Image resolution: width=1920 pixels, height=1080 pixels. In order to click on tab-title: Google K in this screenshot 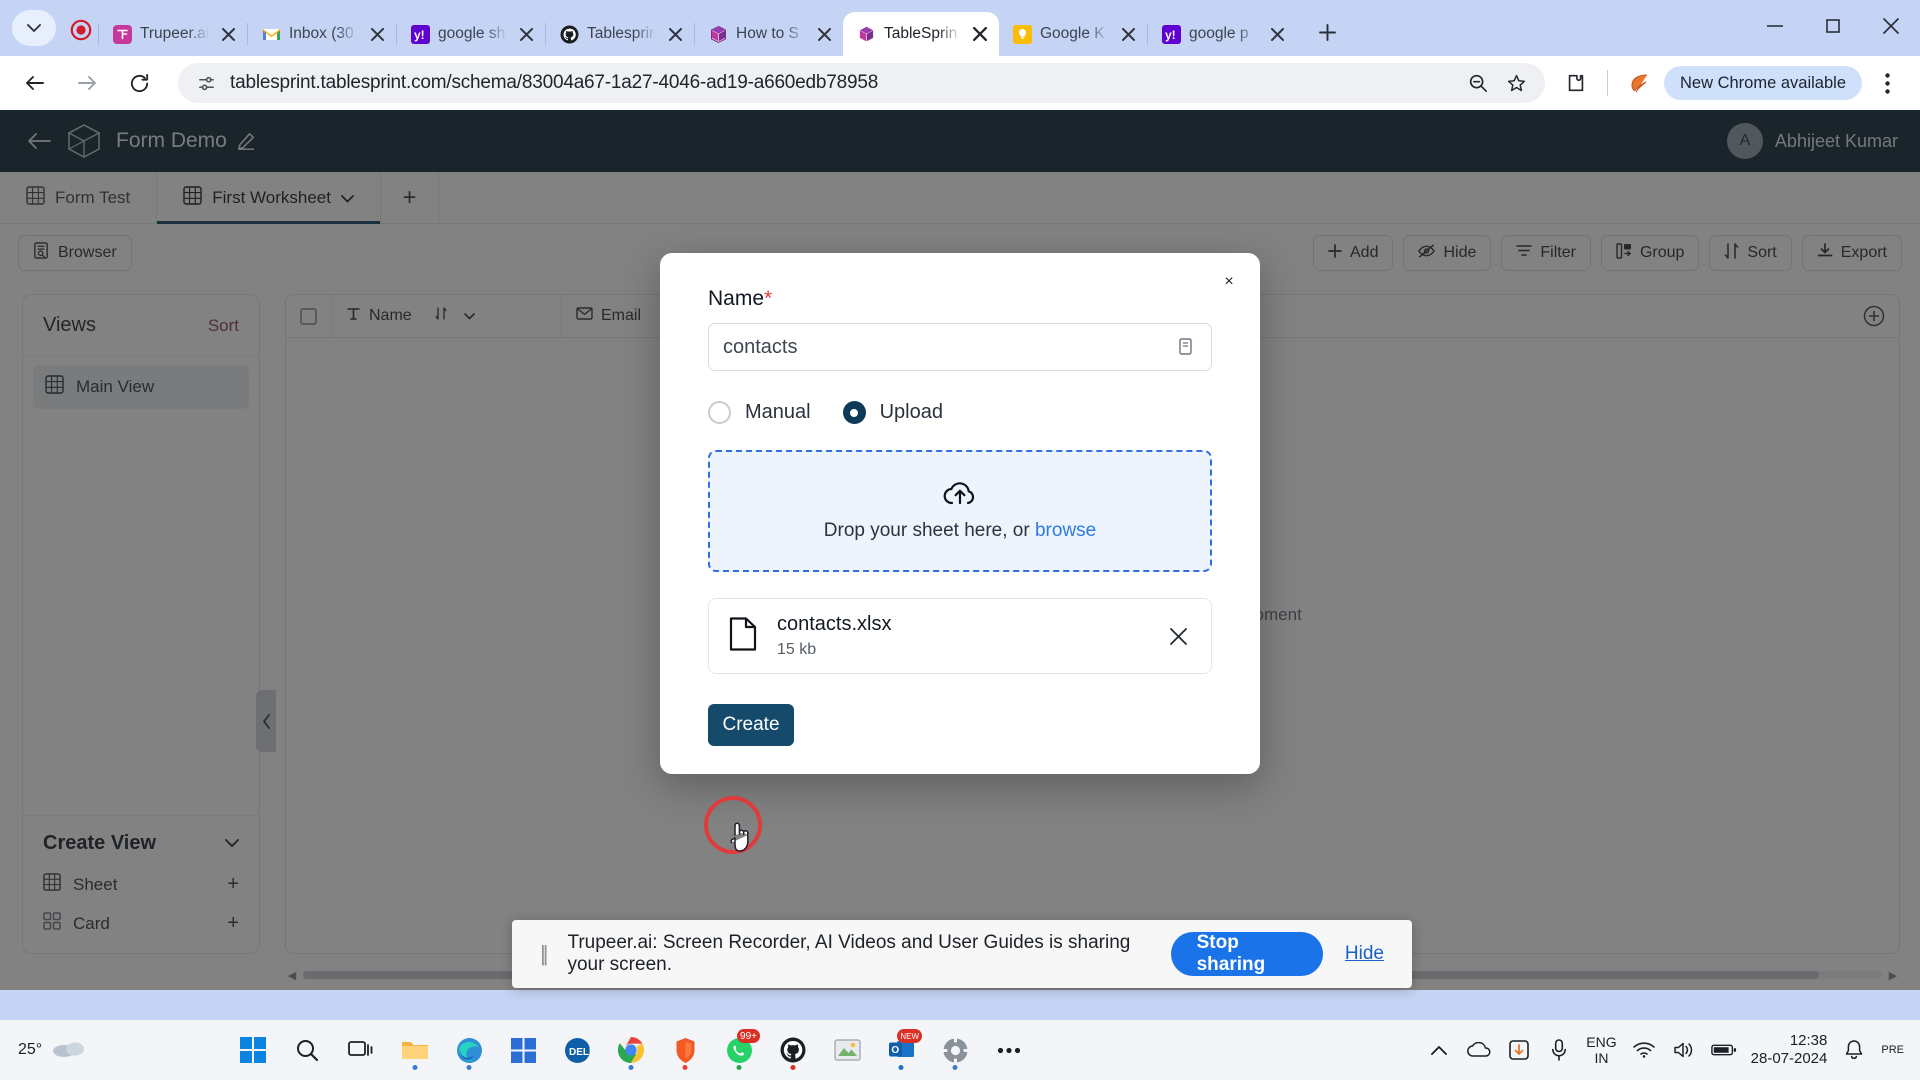, I will do `click(1072, 33)`.